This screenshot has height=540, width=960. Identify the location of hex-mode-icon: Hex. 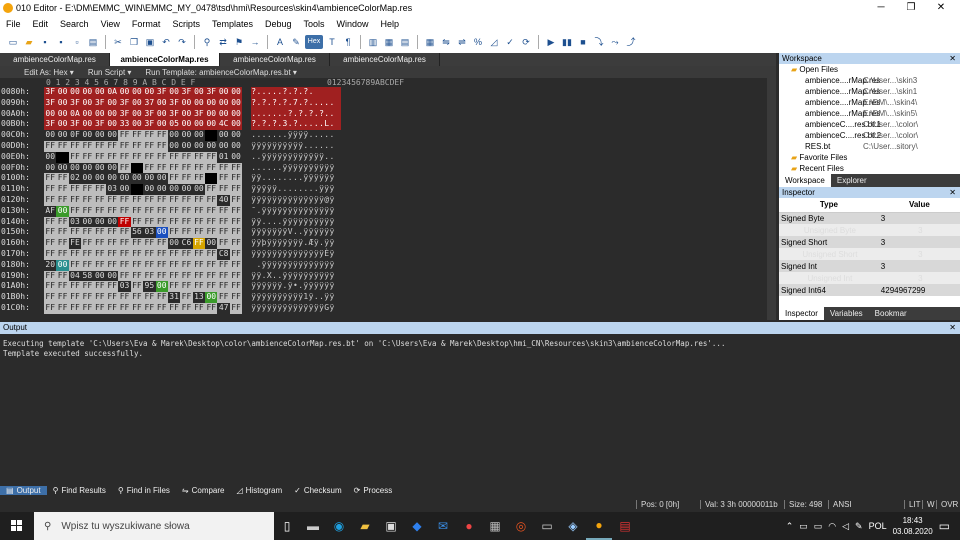
(314, 42).